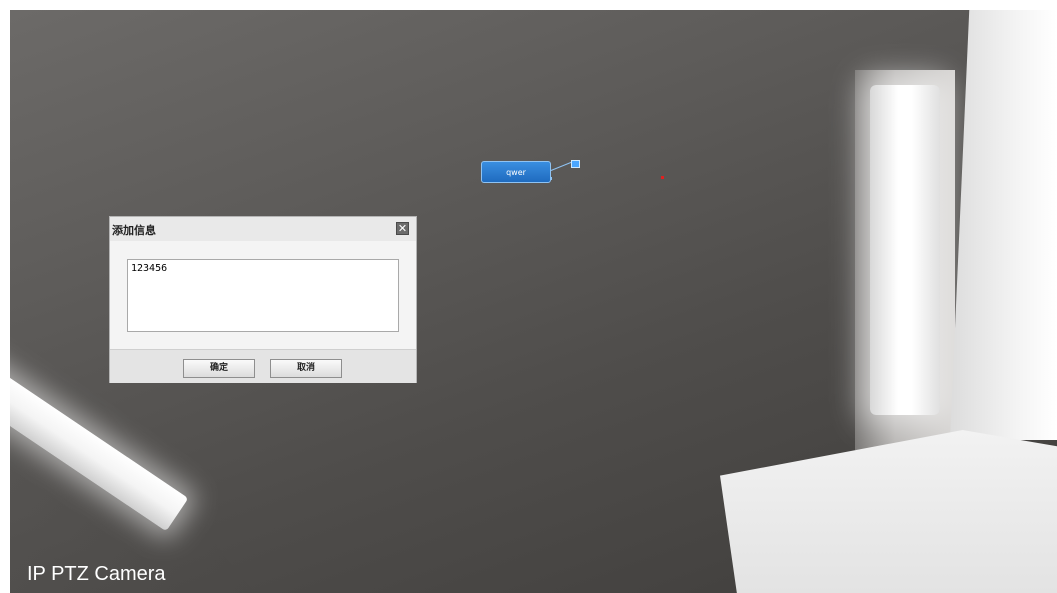 This screenshot has height=593, width=1057. I want to click on info-textarea: 123456, so click(263, 295).